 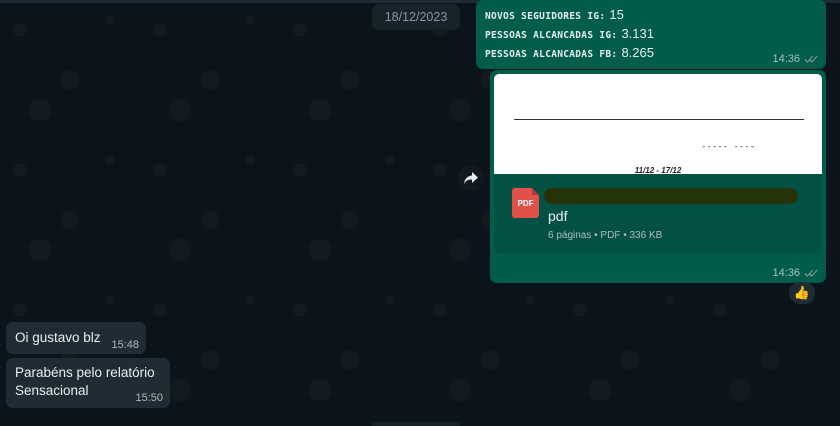 I want to click on stat-label: PESSOAS ALCANCADAS FB:, so click(x=551, y=54).